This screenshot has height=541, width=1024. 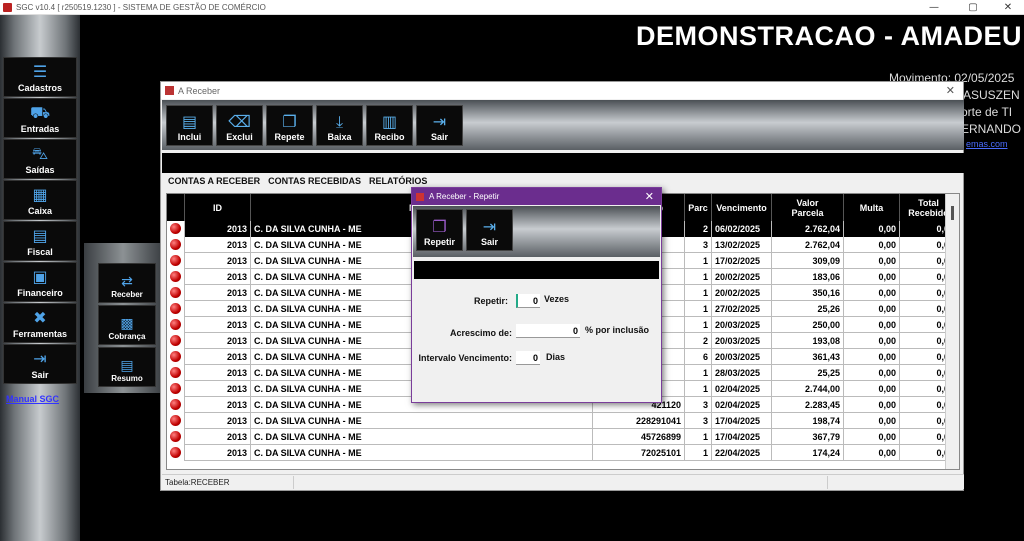 What do you see at coordinates (952, 213) in the screenshot?
I see `scrollbar-thumb` at bounding box center [952, 213].